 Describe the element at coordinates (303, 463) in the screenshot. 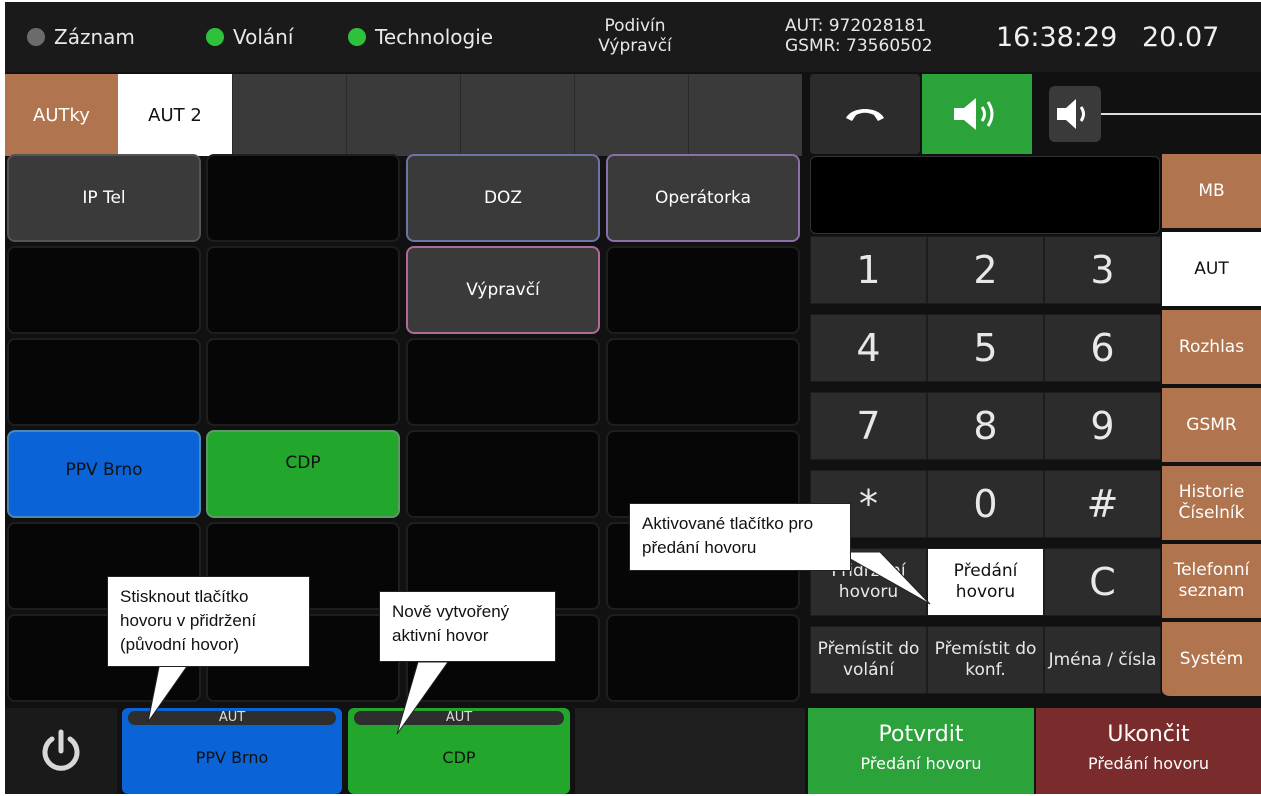

I see `speed-dial-label: CDP` at that location.